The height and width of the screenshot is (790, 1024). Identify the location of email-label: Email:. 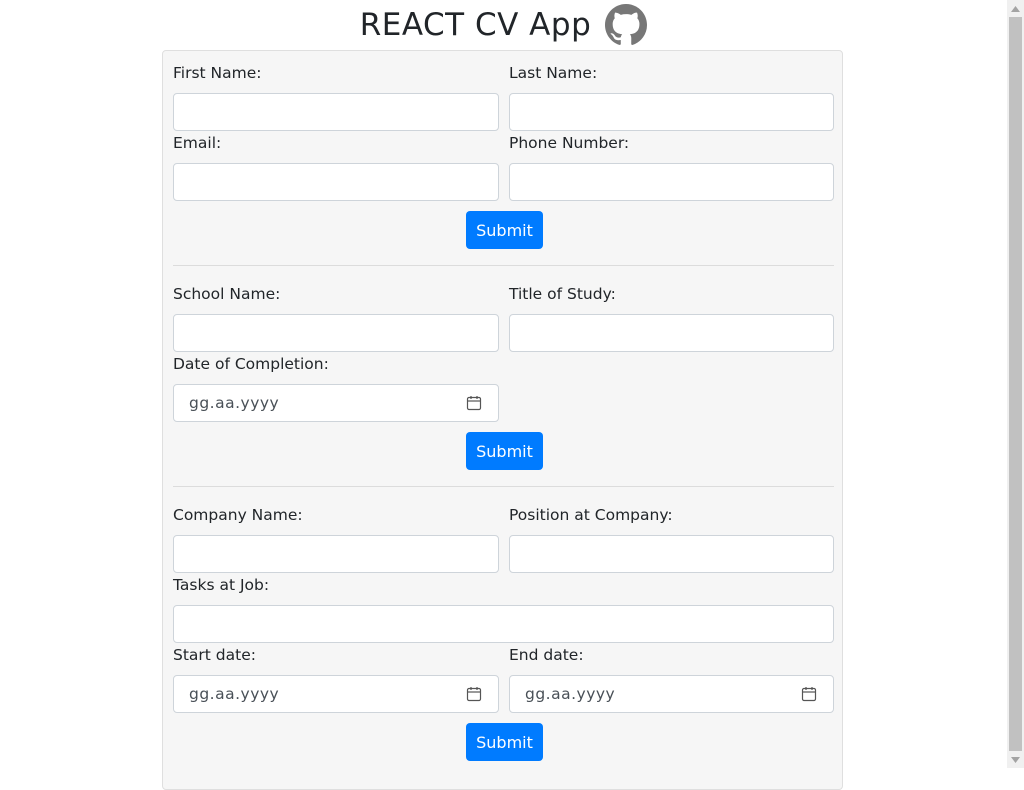
(197, 143).